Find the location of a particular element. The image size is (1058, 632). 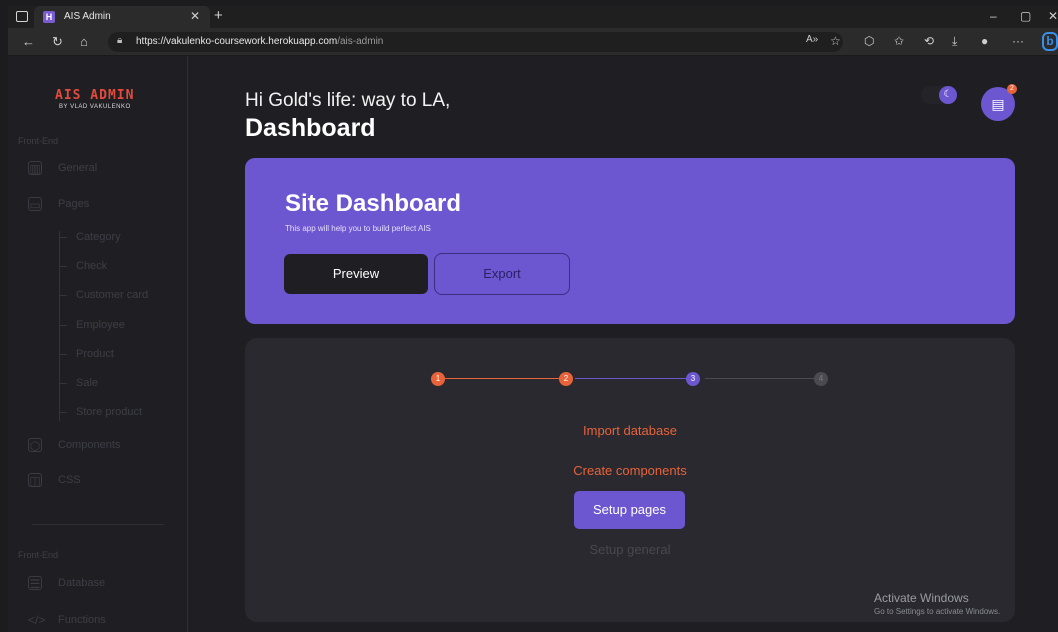

back-icon: ← is located at coordinates (28, 41).